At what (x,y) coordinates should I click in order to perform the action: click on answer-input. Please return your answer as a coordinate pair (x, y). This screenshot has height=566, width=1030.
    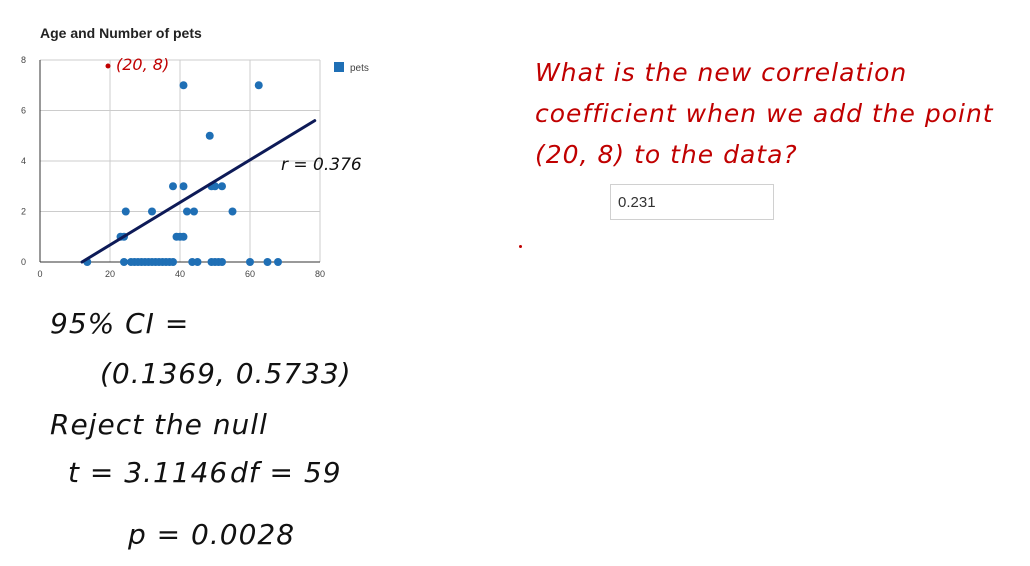
    Looking at the image, I should click on (692, 202).